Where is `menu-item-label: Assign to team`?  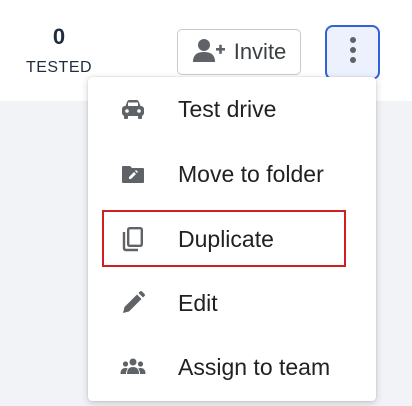
menu-item-label: Assign to team is located at coordinates (254, 366).